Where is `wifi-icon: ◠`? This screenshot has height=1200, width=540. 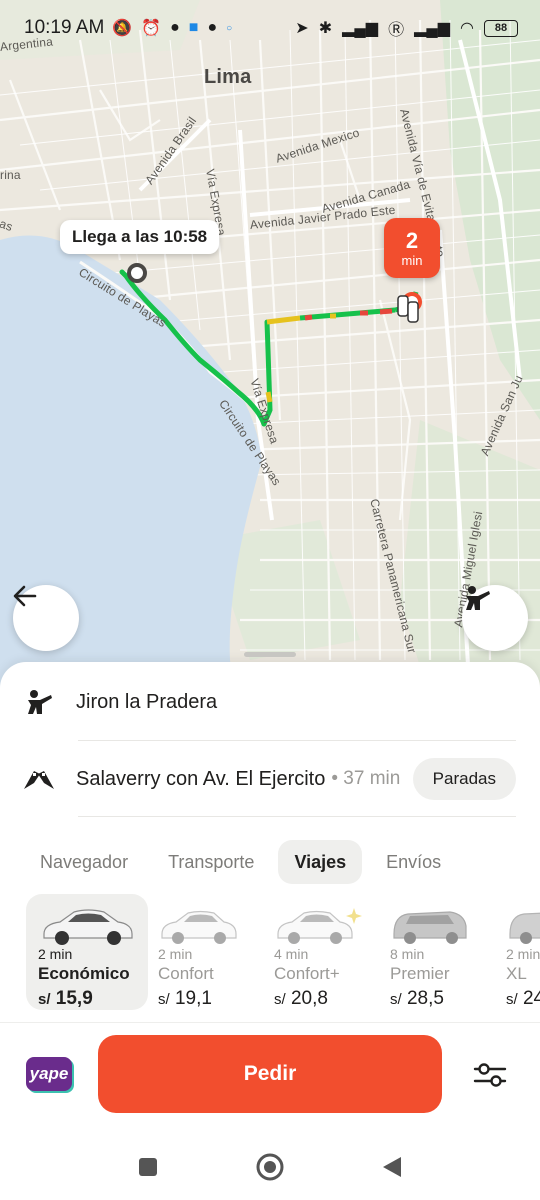 wifi-icon: ◠ is located at coordinates (467, 28).